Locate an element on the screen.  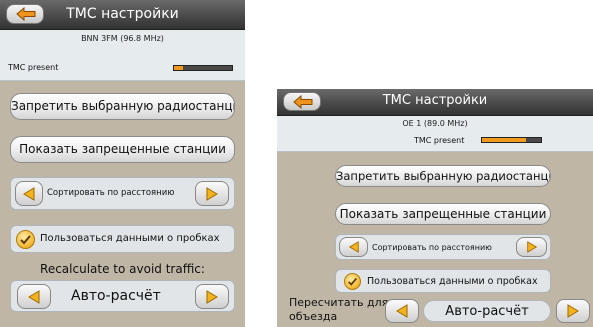
station-info-panel: BNN 3FM (96.8 MHz) TMC present is located at coordinates (122, 55).